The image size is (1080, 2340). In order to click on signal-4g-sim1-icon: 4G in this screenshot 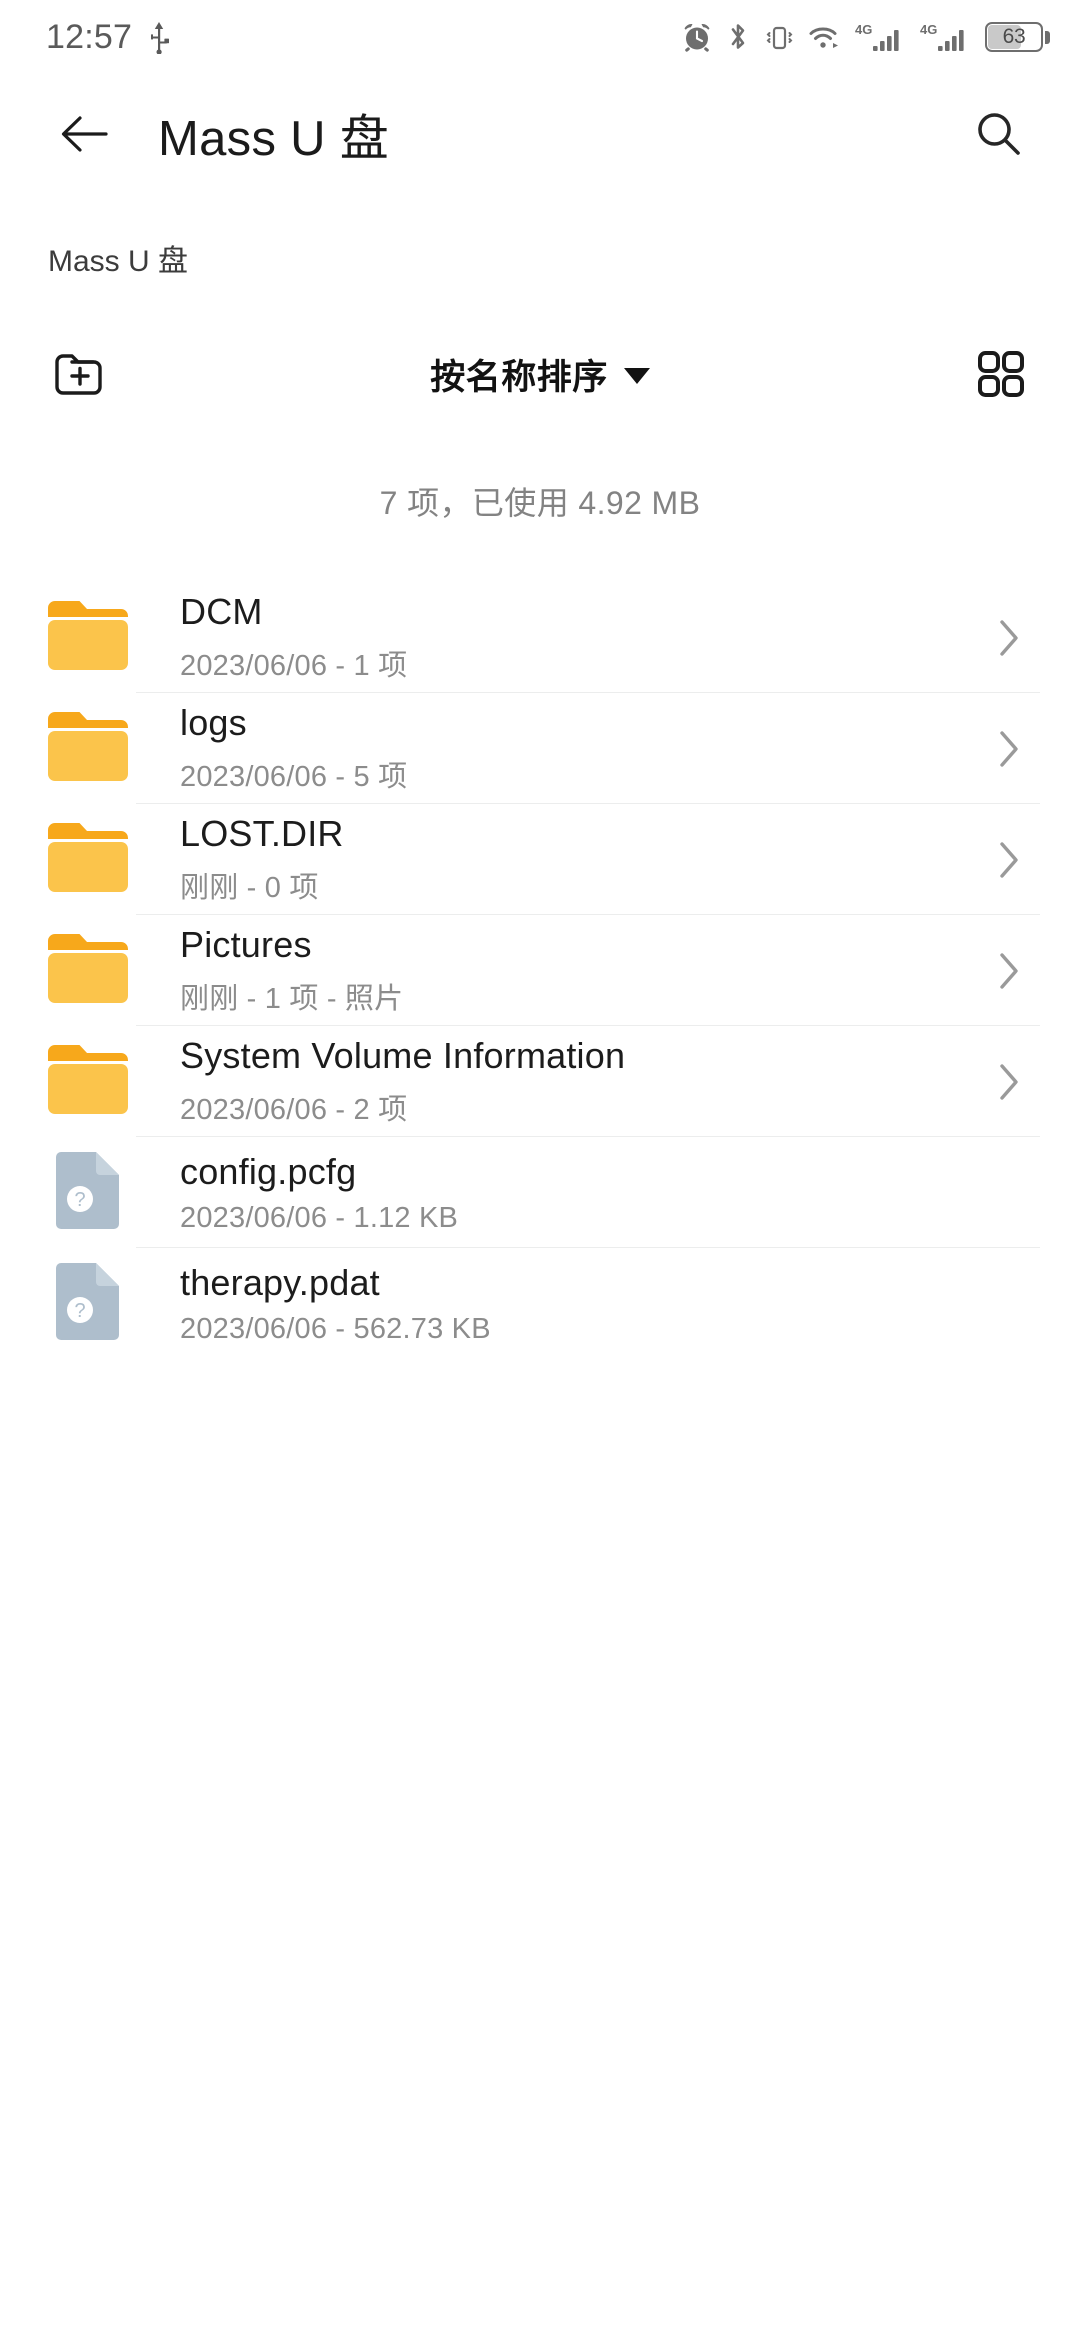, I will do `click(881, 37)`.